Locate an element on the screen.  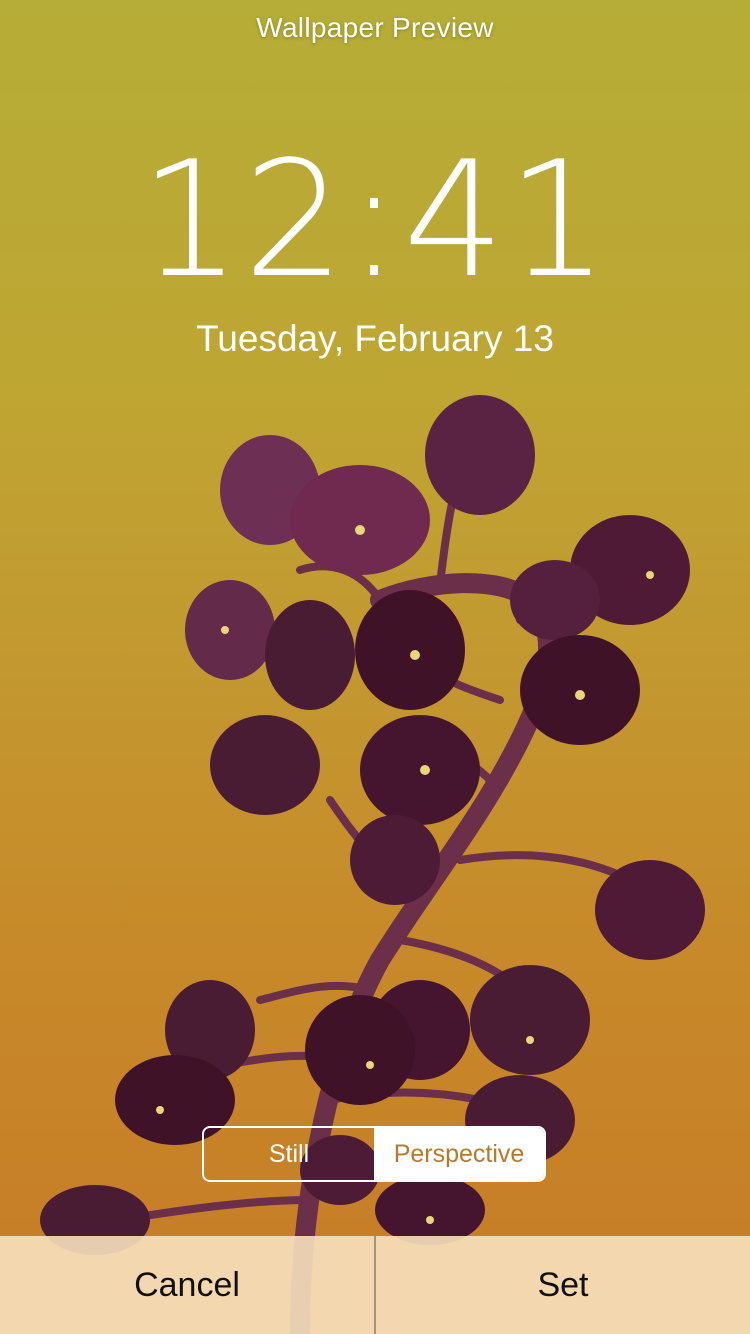
action-bar: Cancel Set is located at coordinates (375, 1285).